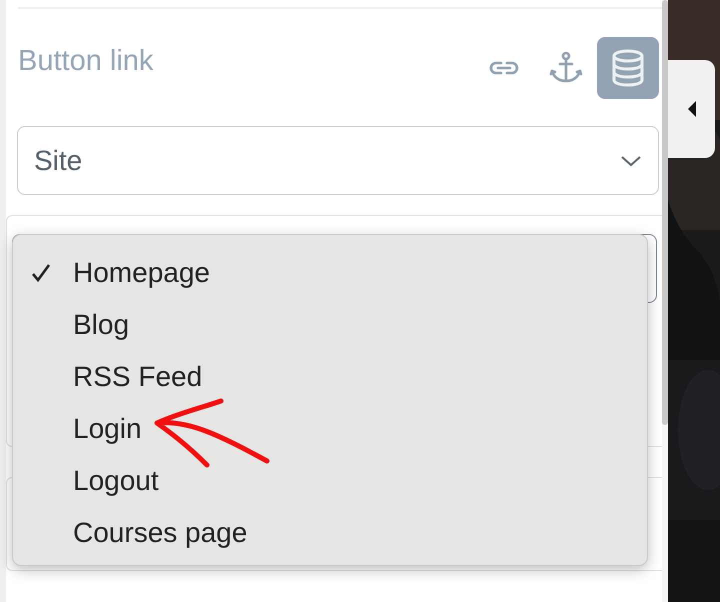 The image size is (720, 602). I want to click on menu-item: Courses page, so click(339, 533).